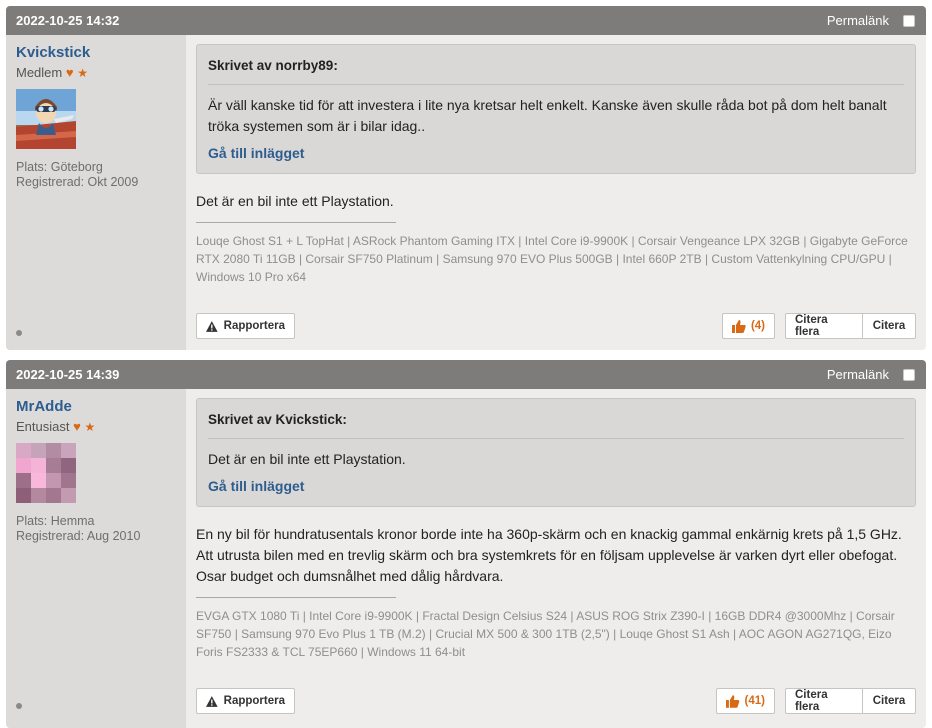  What do you see at coordinates (466, 20) in the screenshot?
I see `post-header: 2022-10-25 14:32 Permalänk` at bounding box center [466, 20].